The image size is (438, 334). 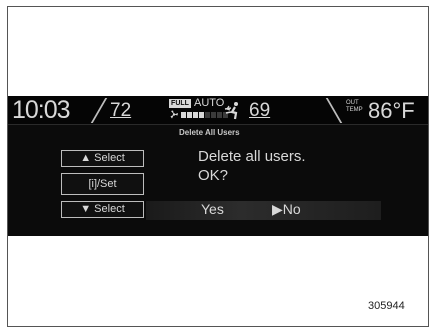 What do you see at coordinates (354, 106) in the screenshot?
I see `outside-temp-label: OUT TEMP` at bounding box center [354, 106].